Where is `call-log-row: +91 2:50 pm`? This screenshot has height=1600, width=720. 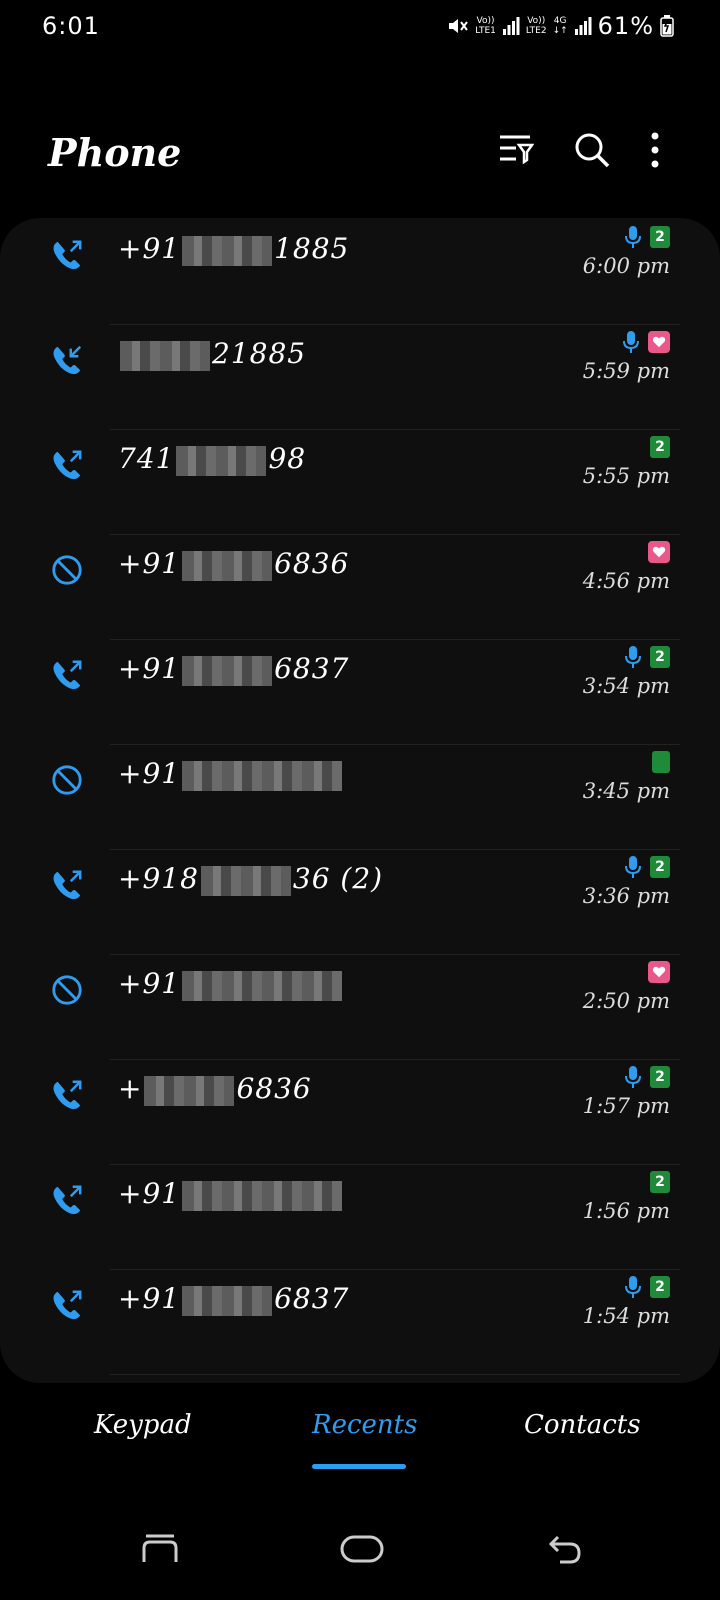 call-log-row: +91 2:50 pm is located at coordinates (360, 1006).